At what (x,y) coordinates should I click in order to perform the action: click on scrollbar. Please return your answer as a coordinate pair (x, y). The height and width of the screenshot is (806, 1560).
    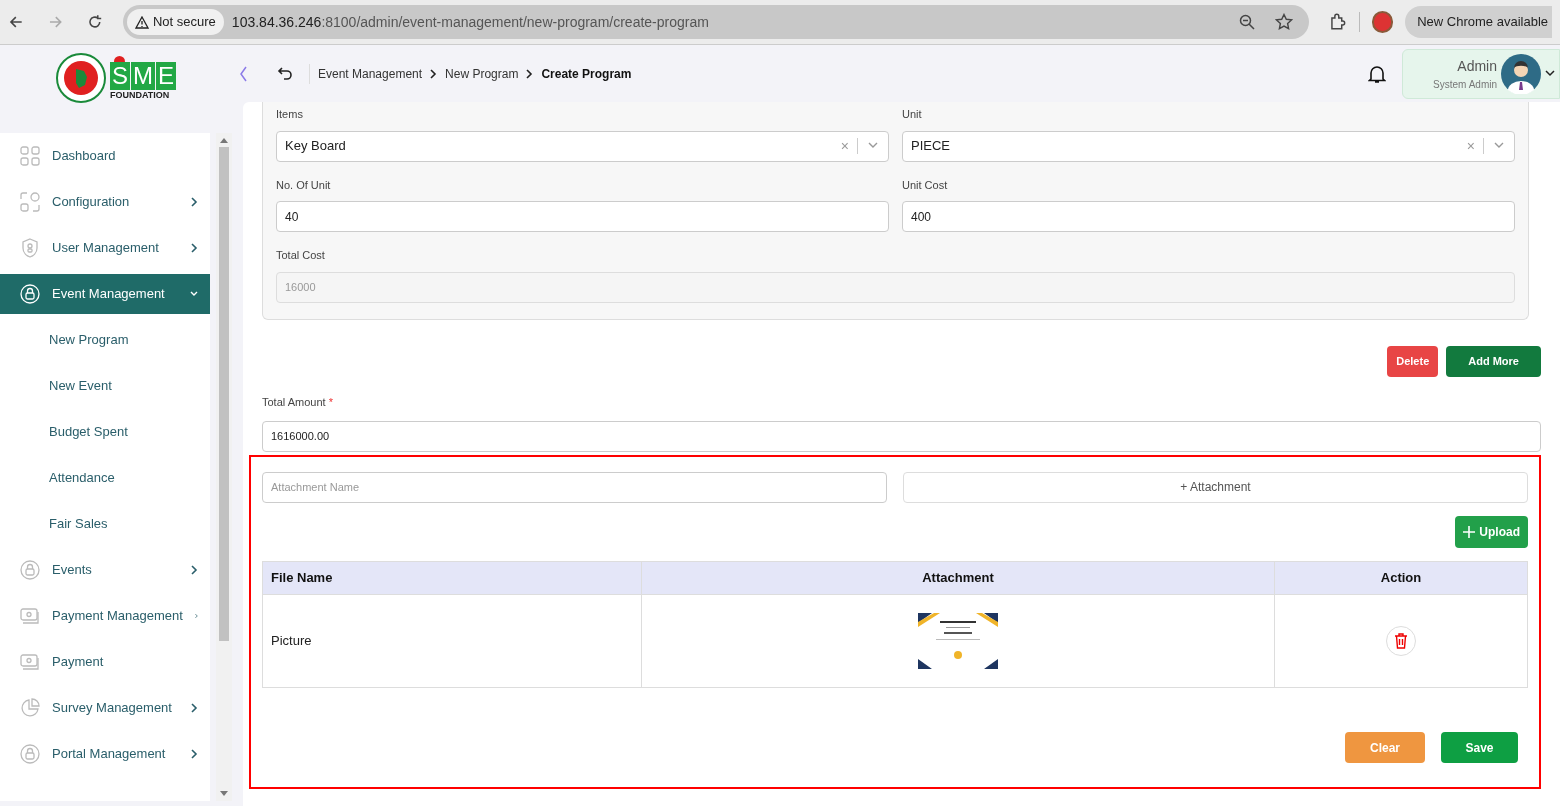
    Looking at the image, I should click on (224, 467).